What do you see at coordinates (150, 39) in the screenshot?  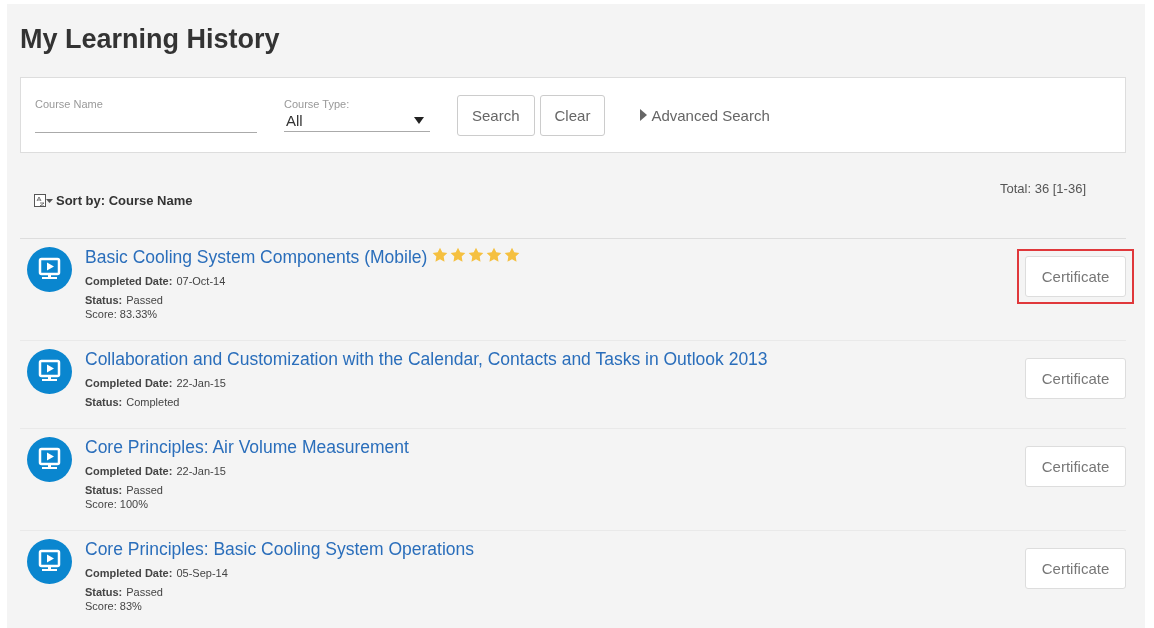 I see `page-title: My Learning History` at bounding box center [150, 39].